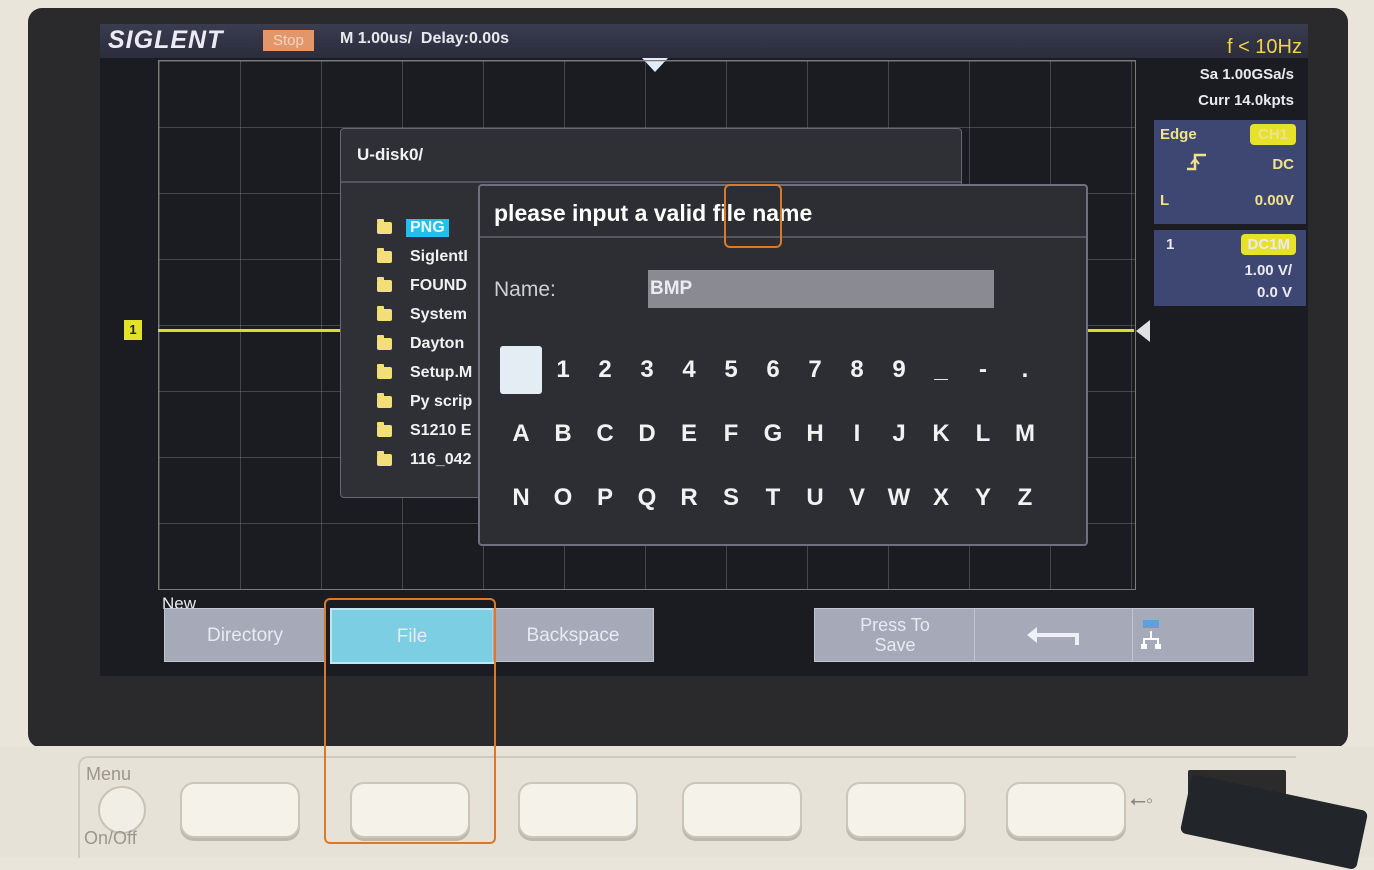 This screenshot has height=870, width=1374. Describe the element at coordinates (857, 434) in the screenshot. I see `keyboard-key: I` at that location.